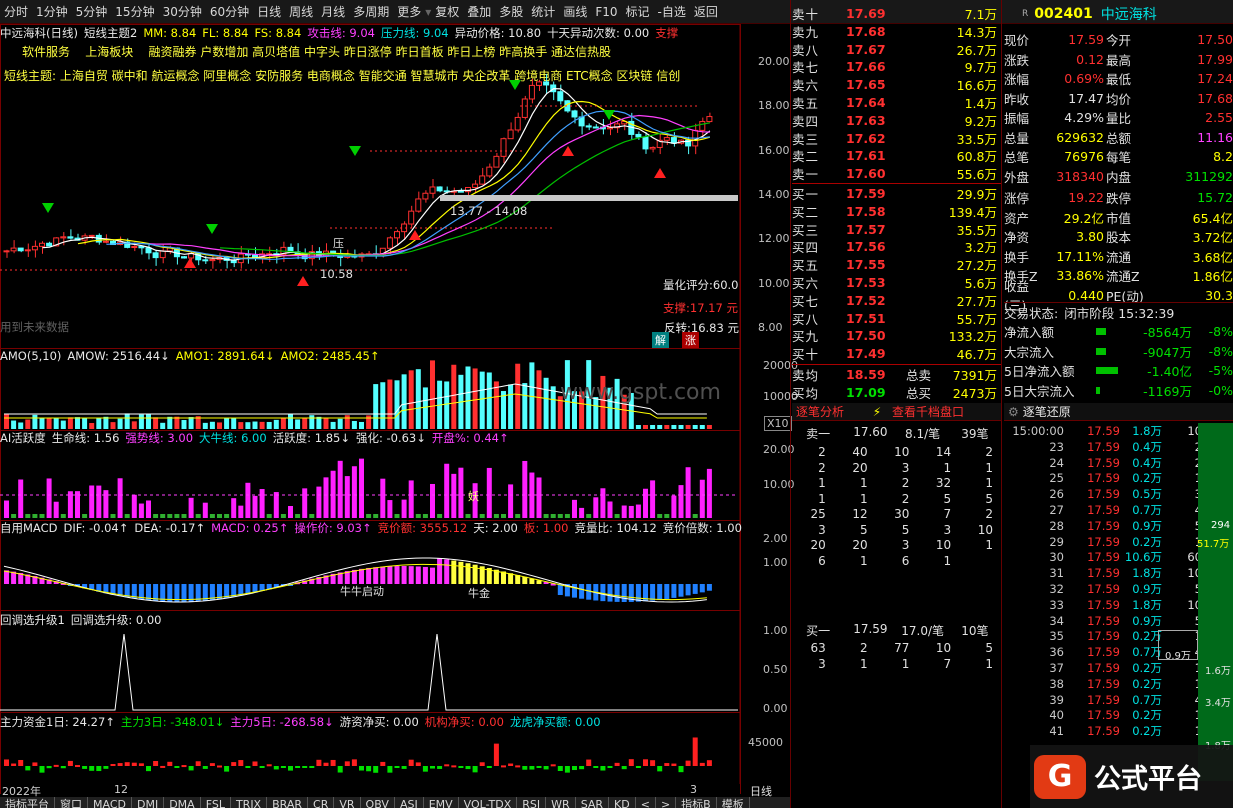  What do you see at coordinates (347, 802) in the screenshot?
I see `indicator-tab: VR` at bounding box center [347, 802].